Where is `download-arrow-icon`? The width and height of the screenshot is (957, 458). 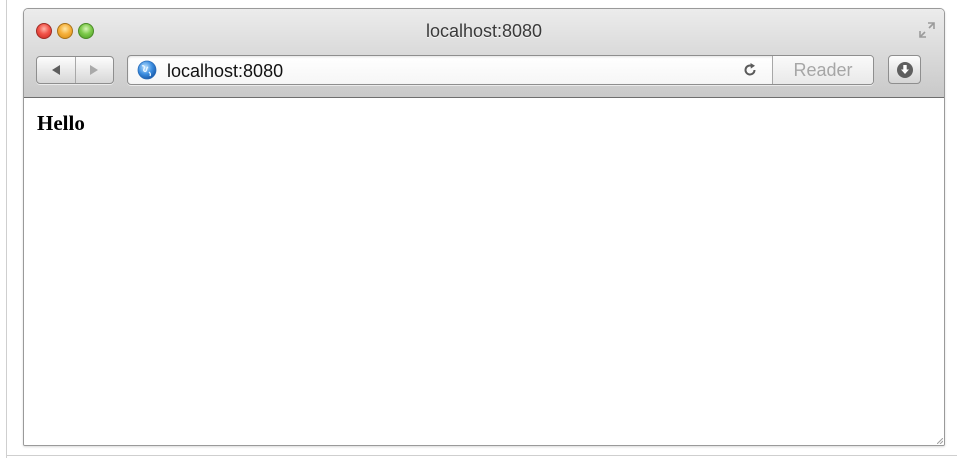 download-arrow-icon is located at coordinates (904, 69).